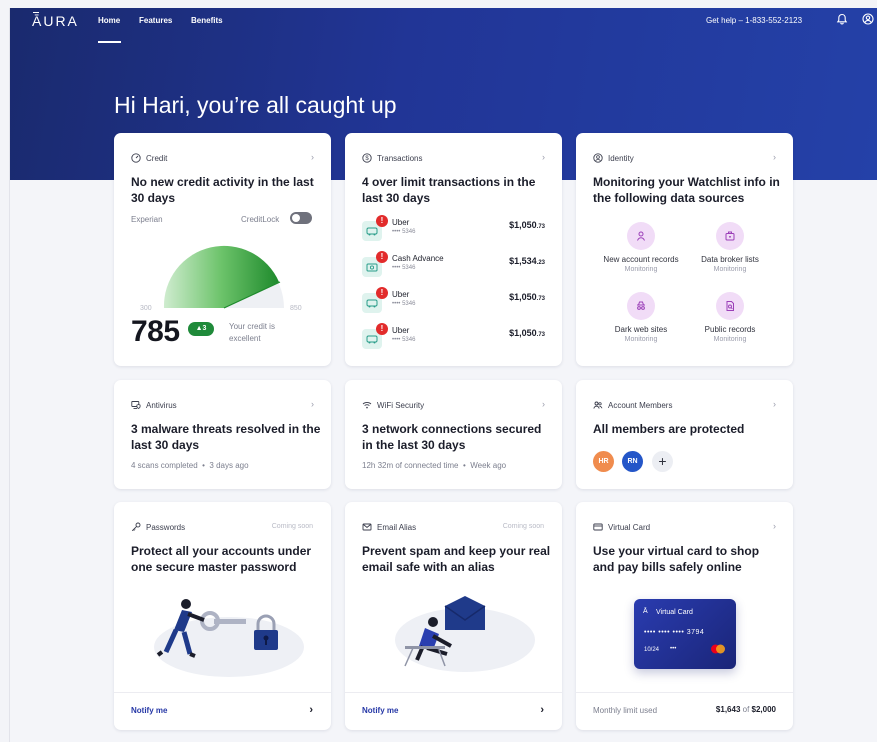 Image resolution: width=877 pixels, height=742 pixels. Describe the element at coordinates (147, 219) in the screenshot. I see `credit-bureau: Experian` at that location.